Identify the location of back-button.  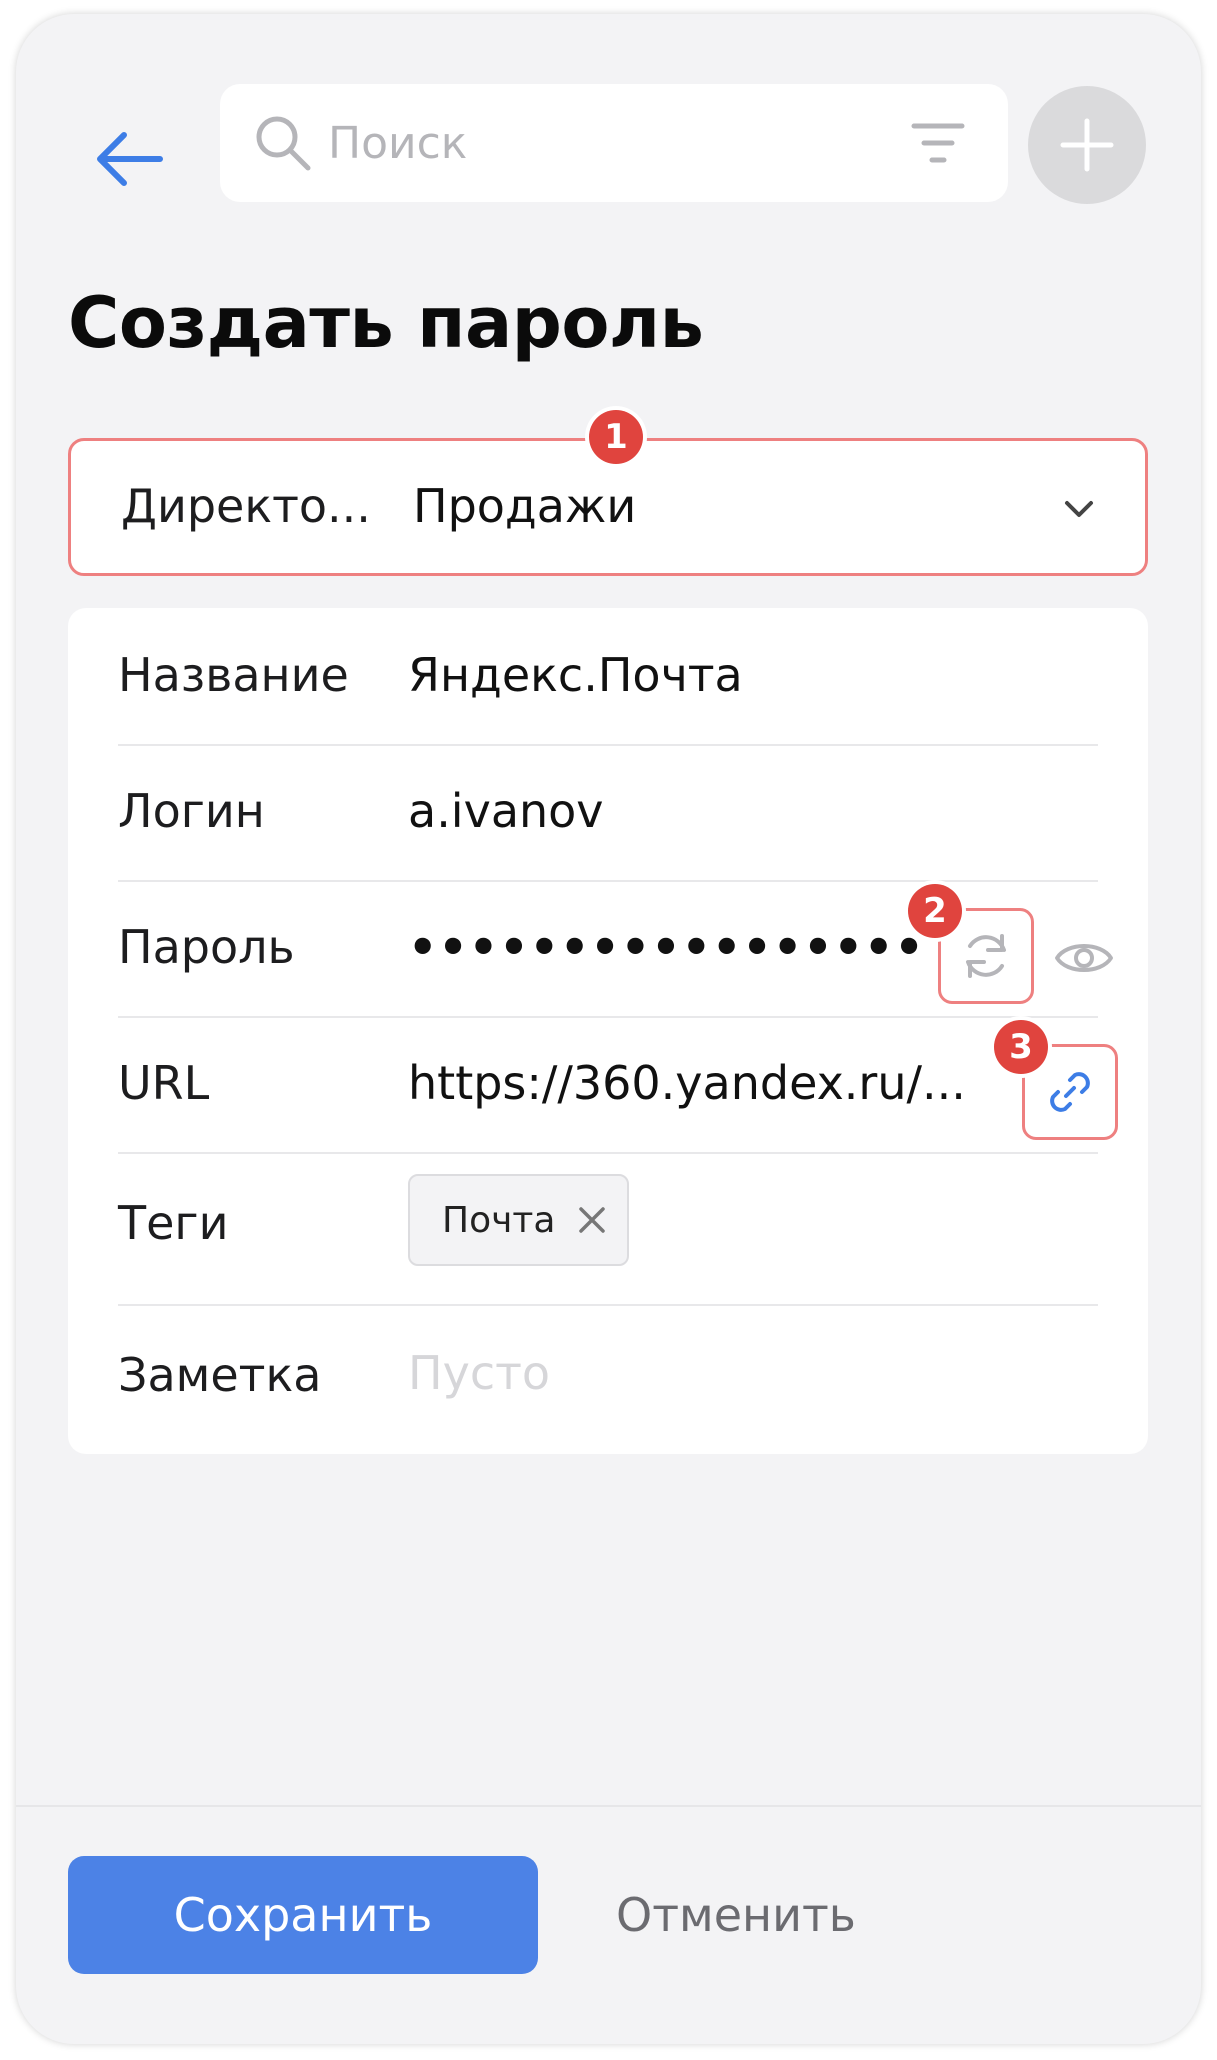
(129, 159).